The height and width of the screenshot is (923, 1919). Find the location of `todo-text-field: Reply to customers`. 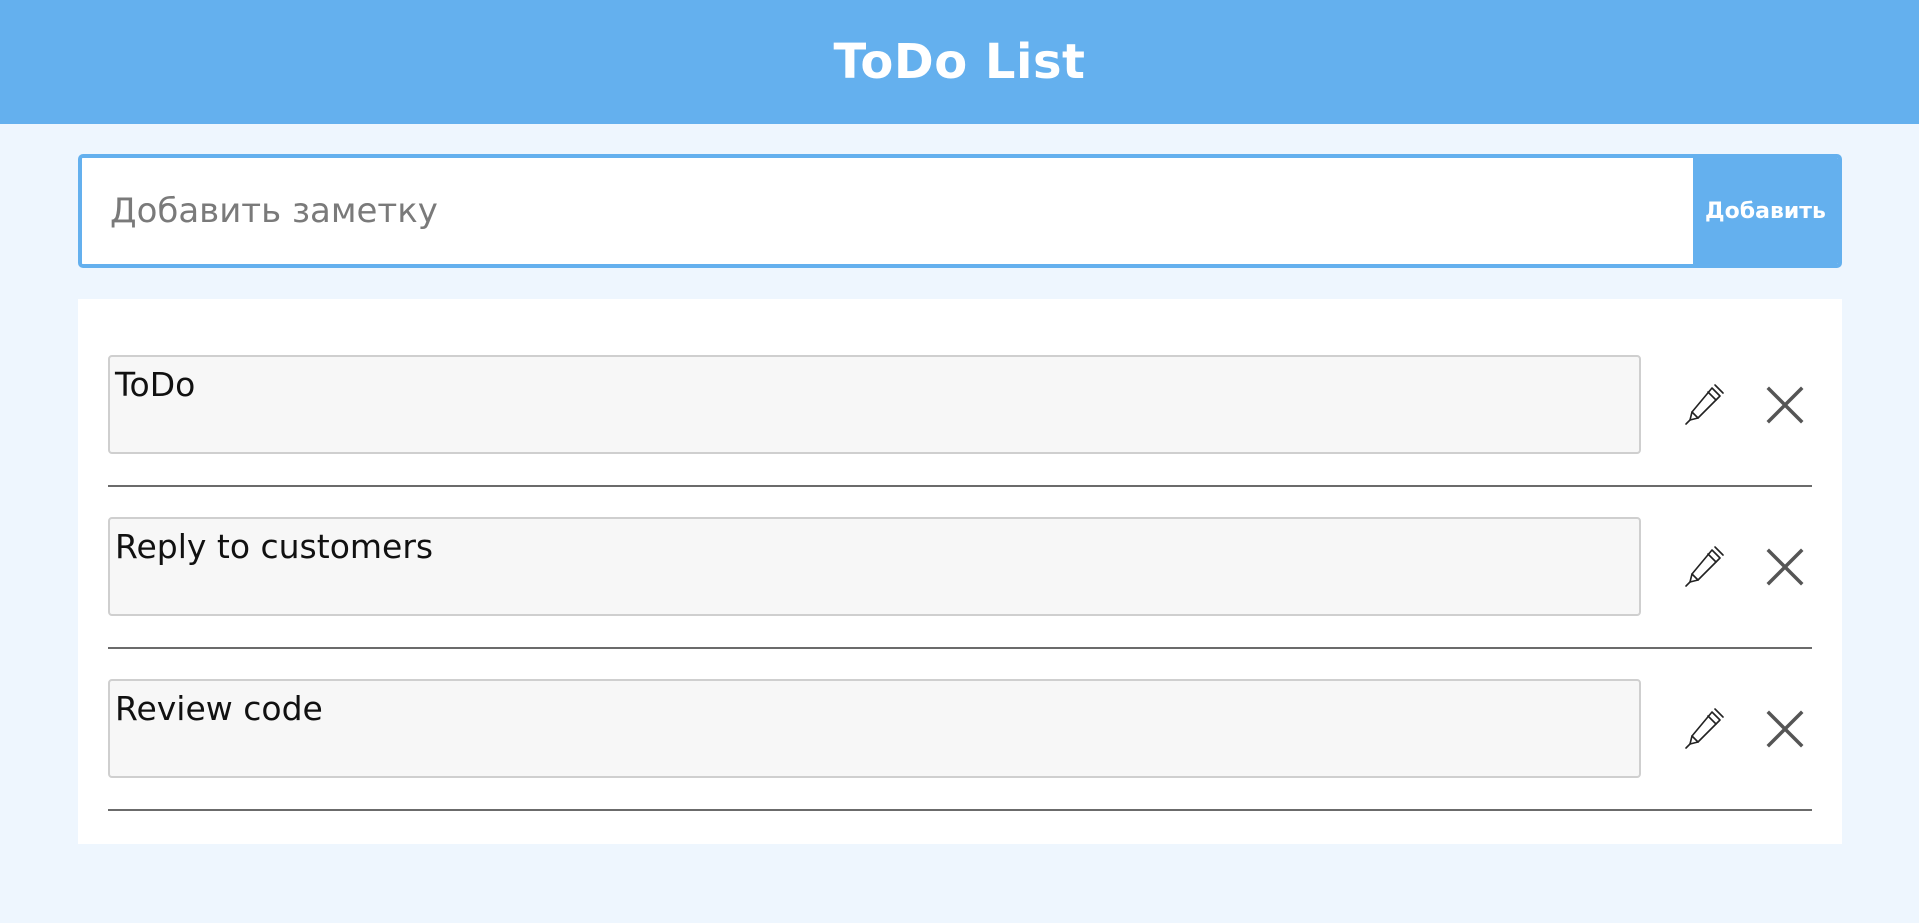

todo-text-field: Reply to customers is located at coordinates (874, 566).